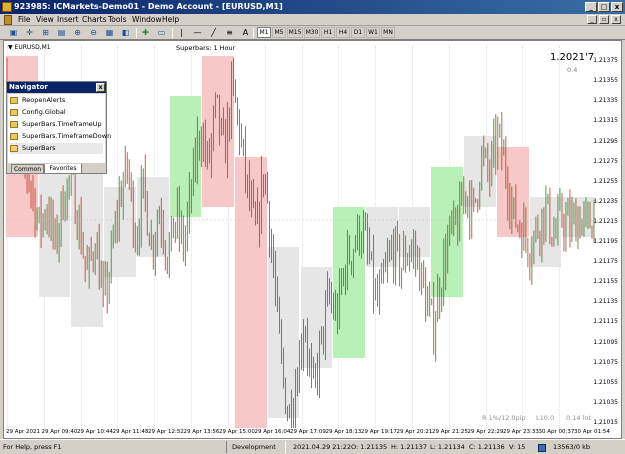  I want to click on time-tick-label: 29 Apr 17:09, so click(308, 432).